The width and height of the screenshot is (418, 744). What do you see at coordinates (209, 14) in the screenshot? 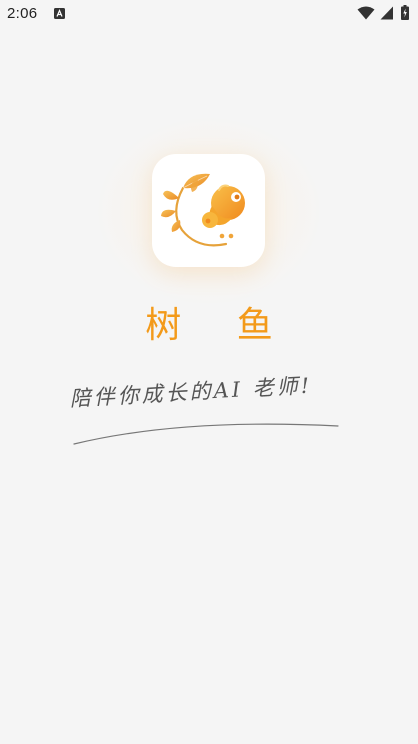
I see `status-bar: 2:06` at bounding box center [209, 14].